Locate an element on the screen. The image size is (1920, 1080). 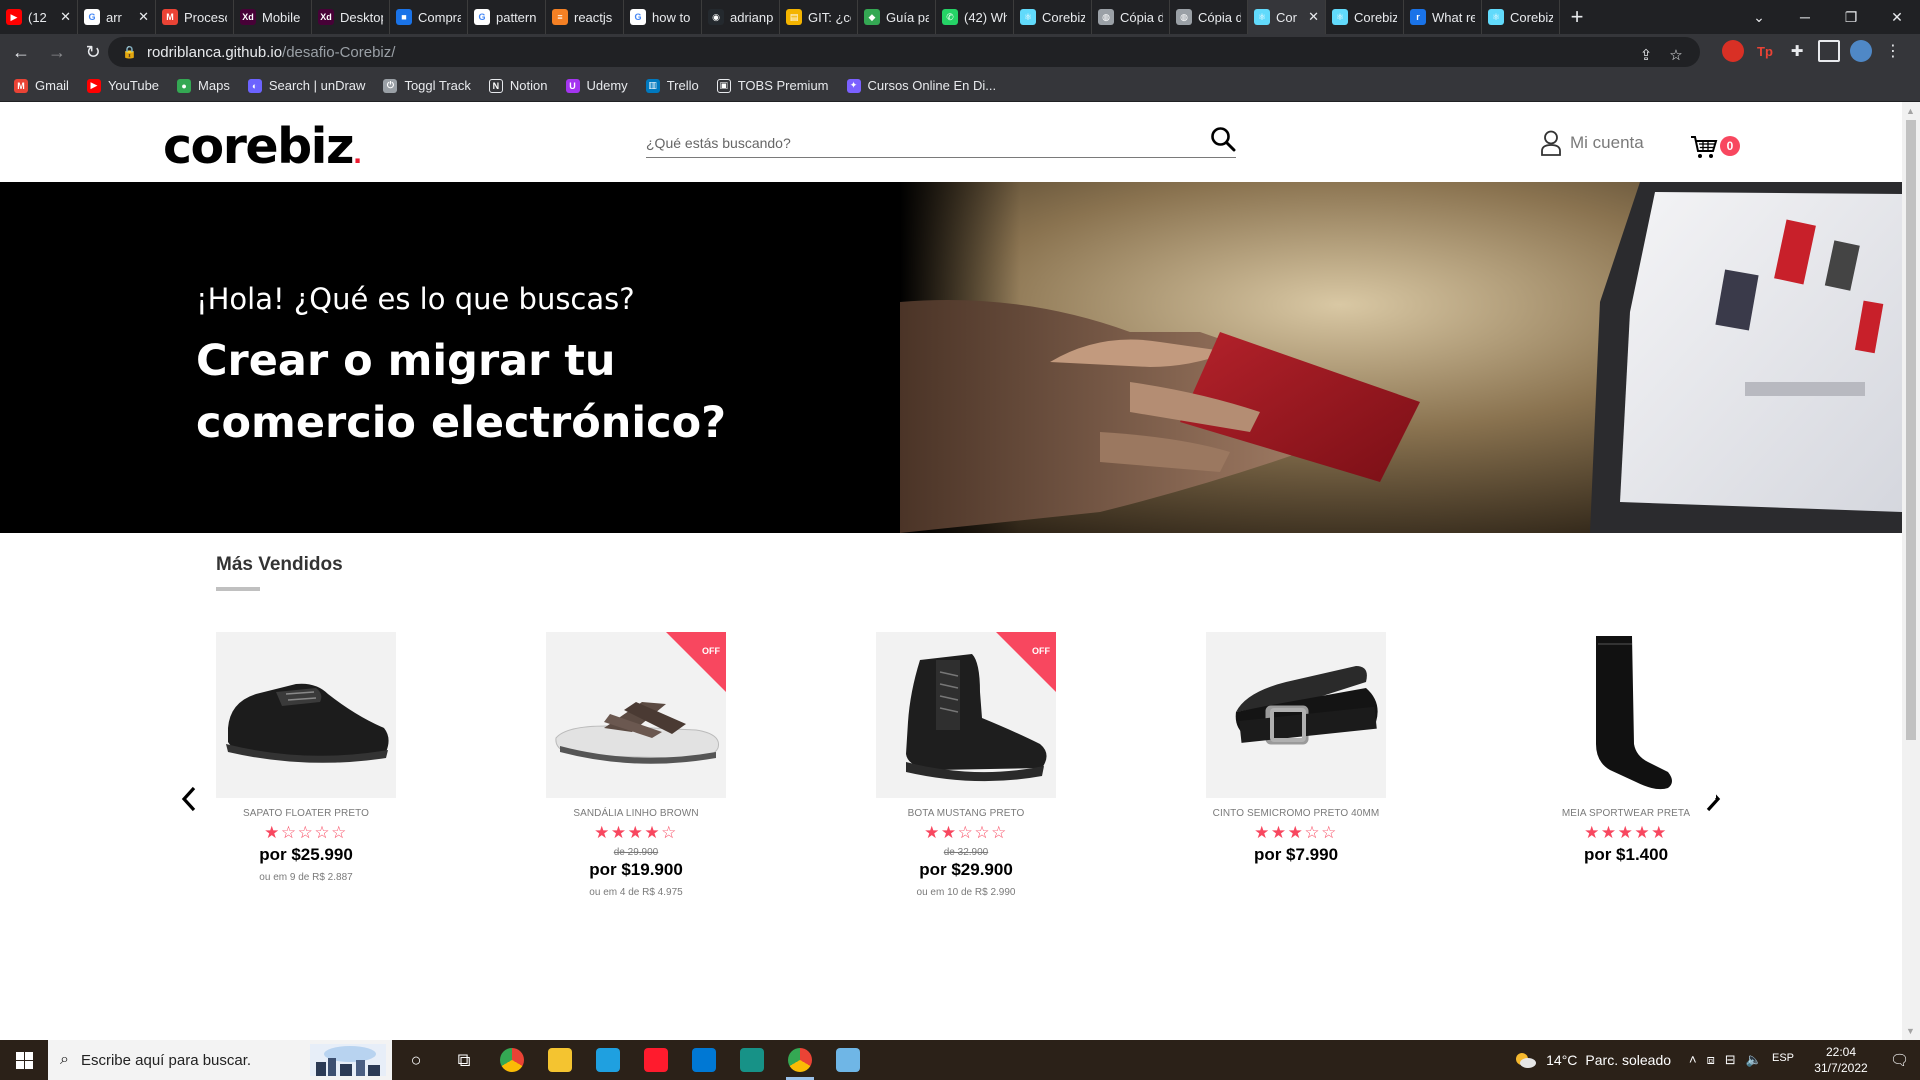
browser-tab: ■ Compra is located at coordinates (429, 17).